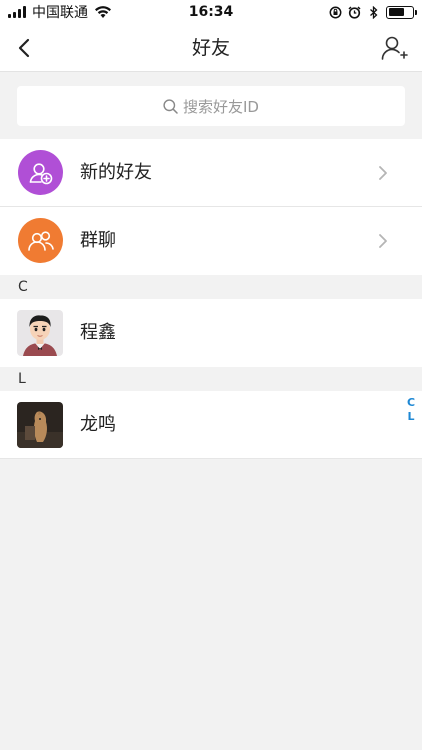  I want to click on wifi-icon, so click(103, 12).